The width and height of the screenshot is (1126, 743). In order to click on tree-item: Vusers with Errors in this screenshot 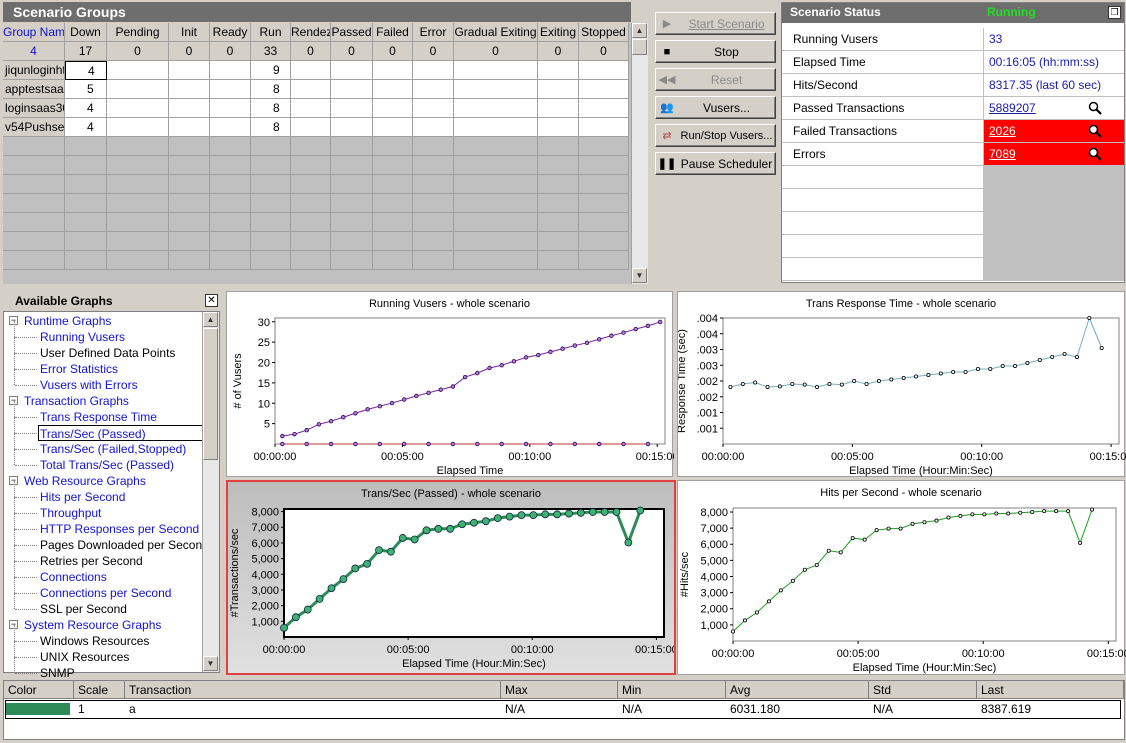, I will do `click(89, 385)`.